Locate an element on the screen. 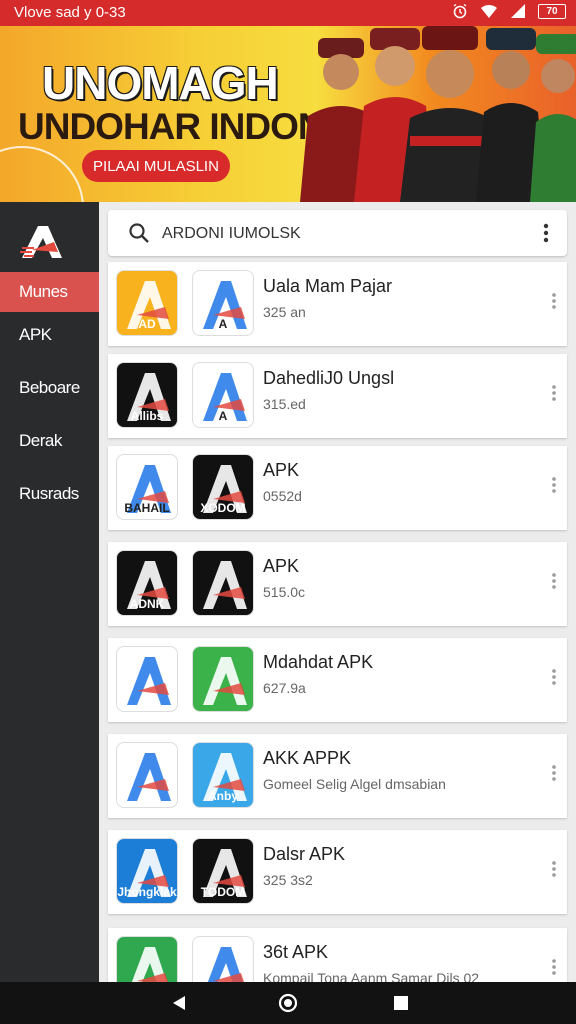  sidebar-item-label: APK is located at coordinates (35, 334).